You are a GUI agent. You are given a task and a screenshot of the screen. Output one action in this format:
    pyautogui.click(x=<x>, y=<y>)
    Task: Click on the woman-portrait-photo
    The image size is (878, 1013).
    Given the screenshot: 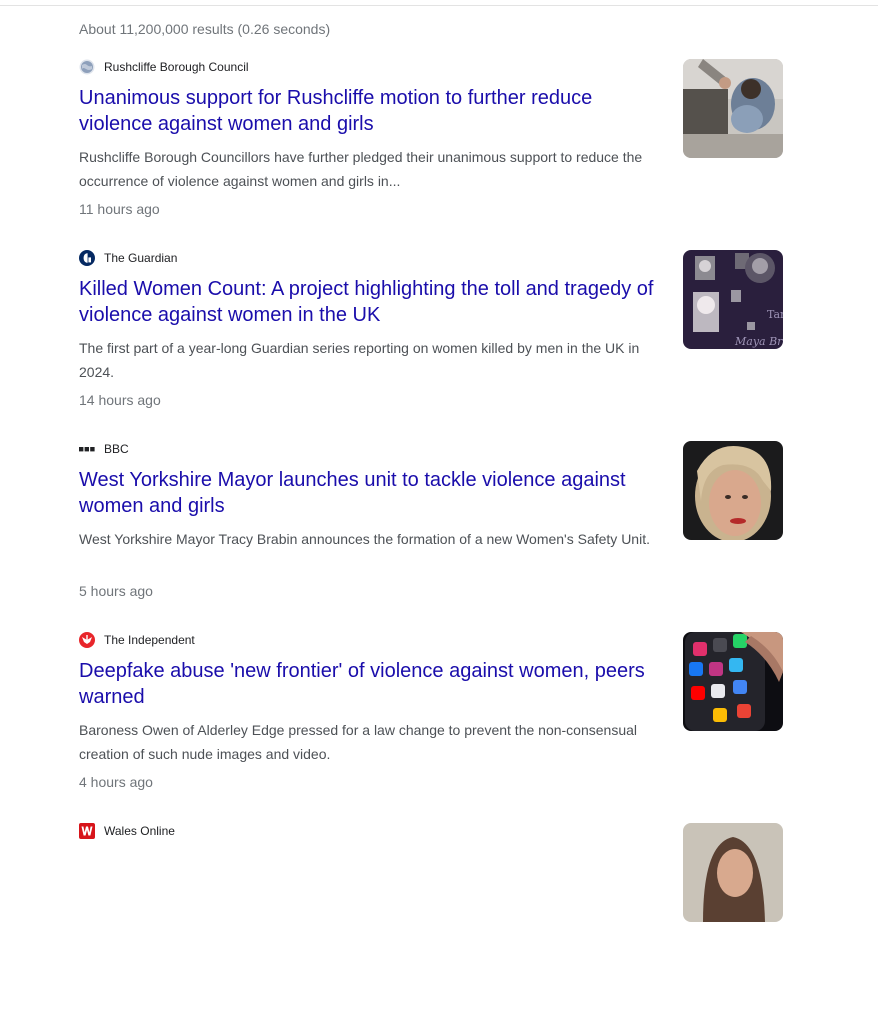 What is the action you would take?
    pyautogui.click(x=733, y=872)
    